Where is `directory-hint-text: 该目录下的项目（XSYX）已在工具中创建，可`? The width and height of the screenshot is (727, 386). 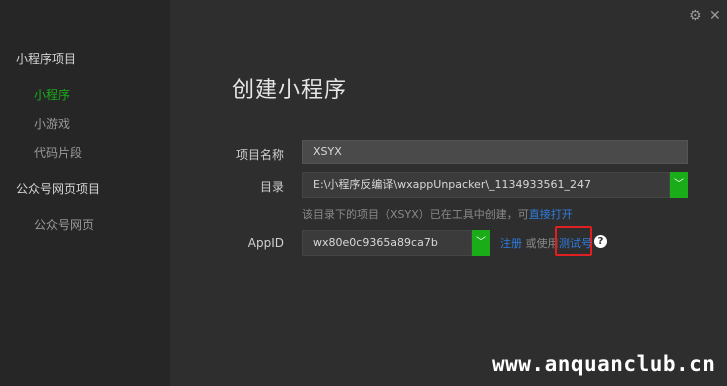 directory-hint-text: 该目录下的项目（XSYX）已在工具中创建，可 is located at coordinates (415, 214).